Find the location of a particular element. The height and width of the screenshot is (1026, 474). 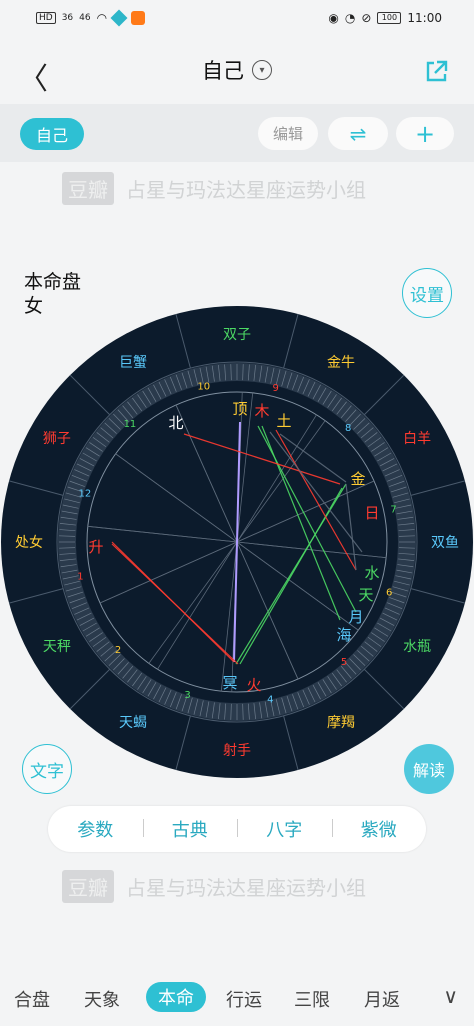

zodiac-sign-label: 金牛 is located at coordinates (341, 363).